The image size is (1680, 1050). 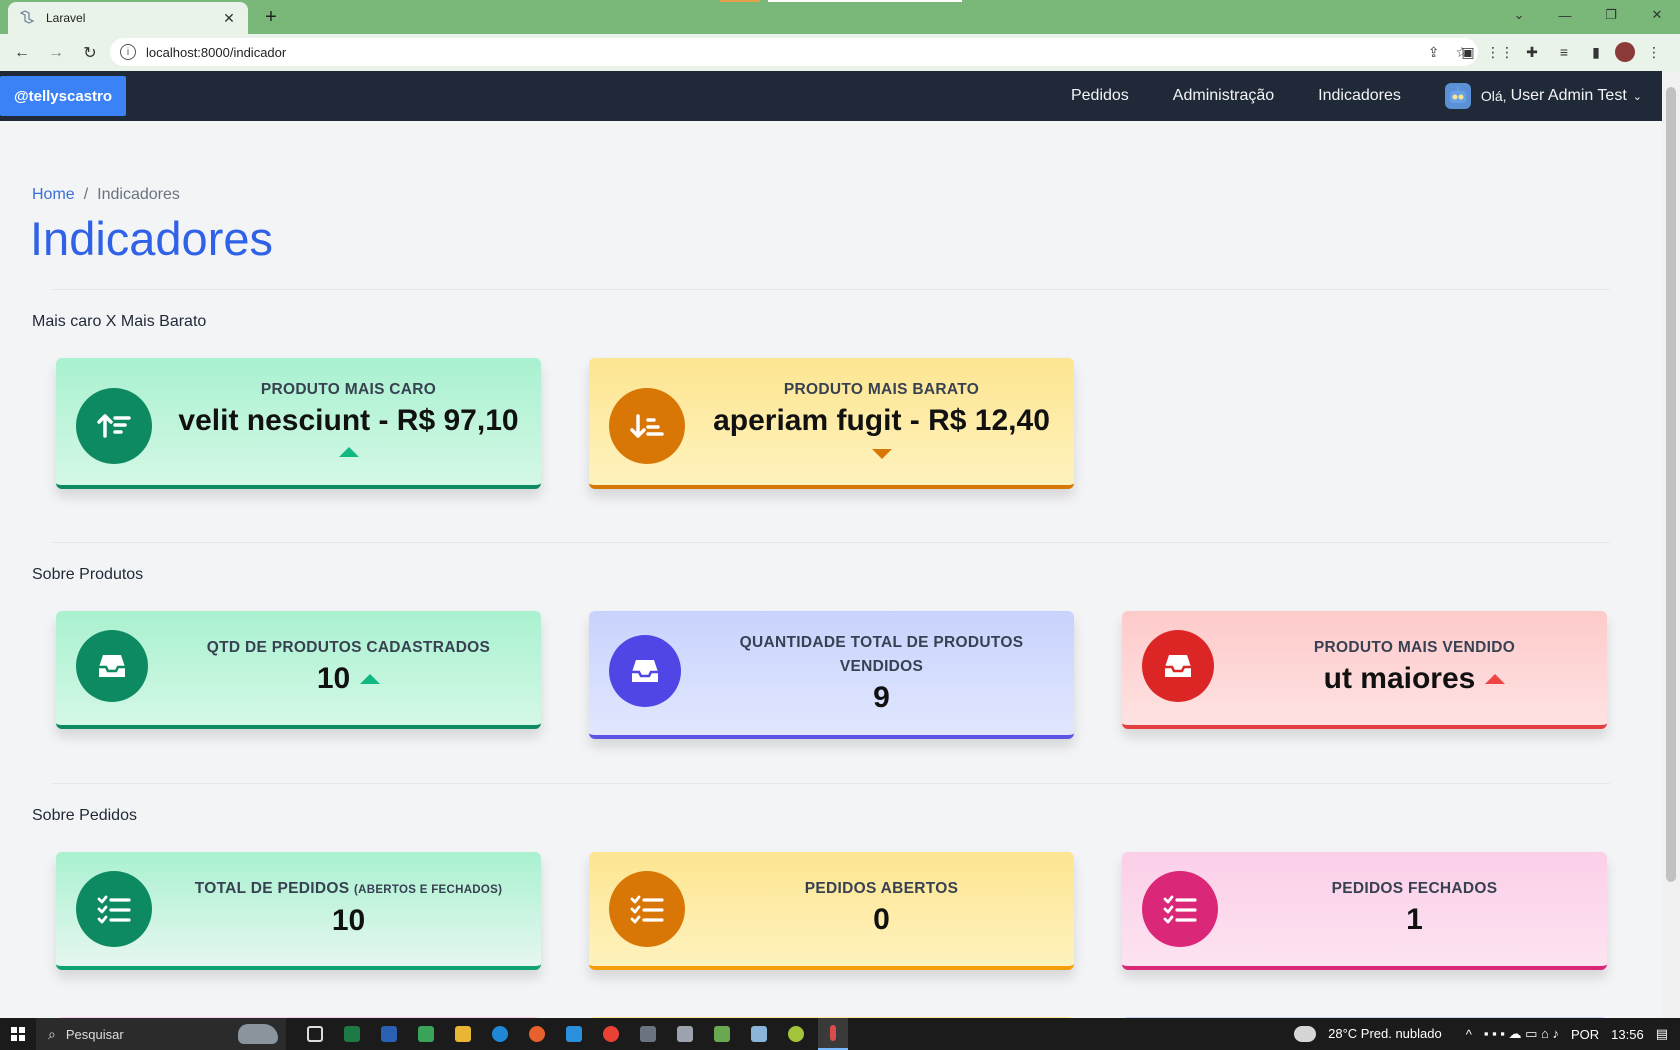 I want to click on photo-app-icon, so click(x=426, y=1034).